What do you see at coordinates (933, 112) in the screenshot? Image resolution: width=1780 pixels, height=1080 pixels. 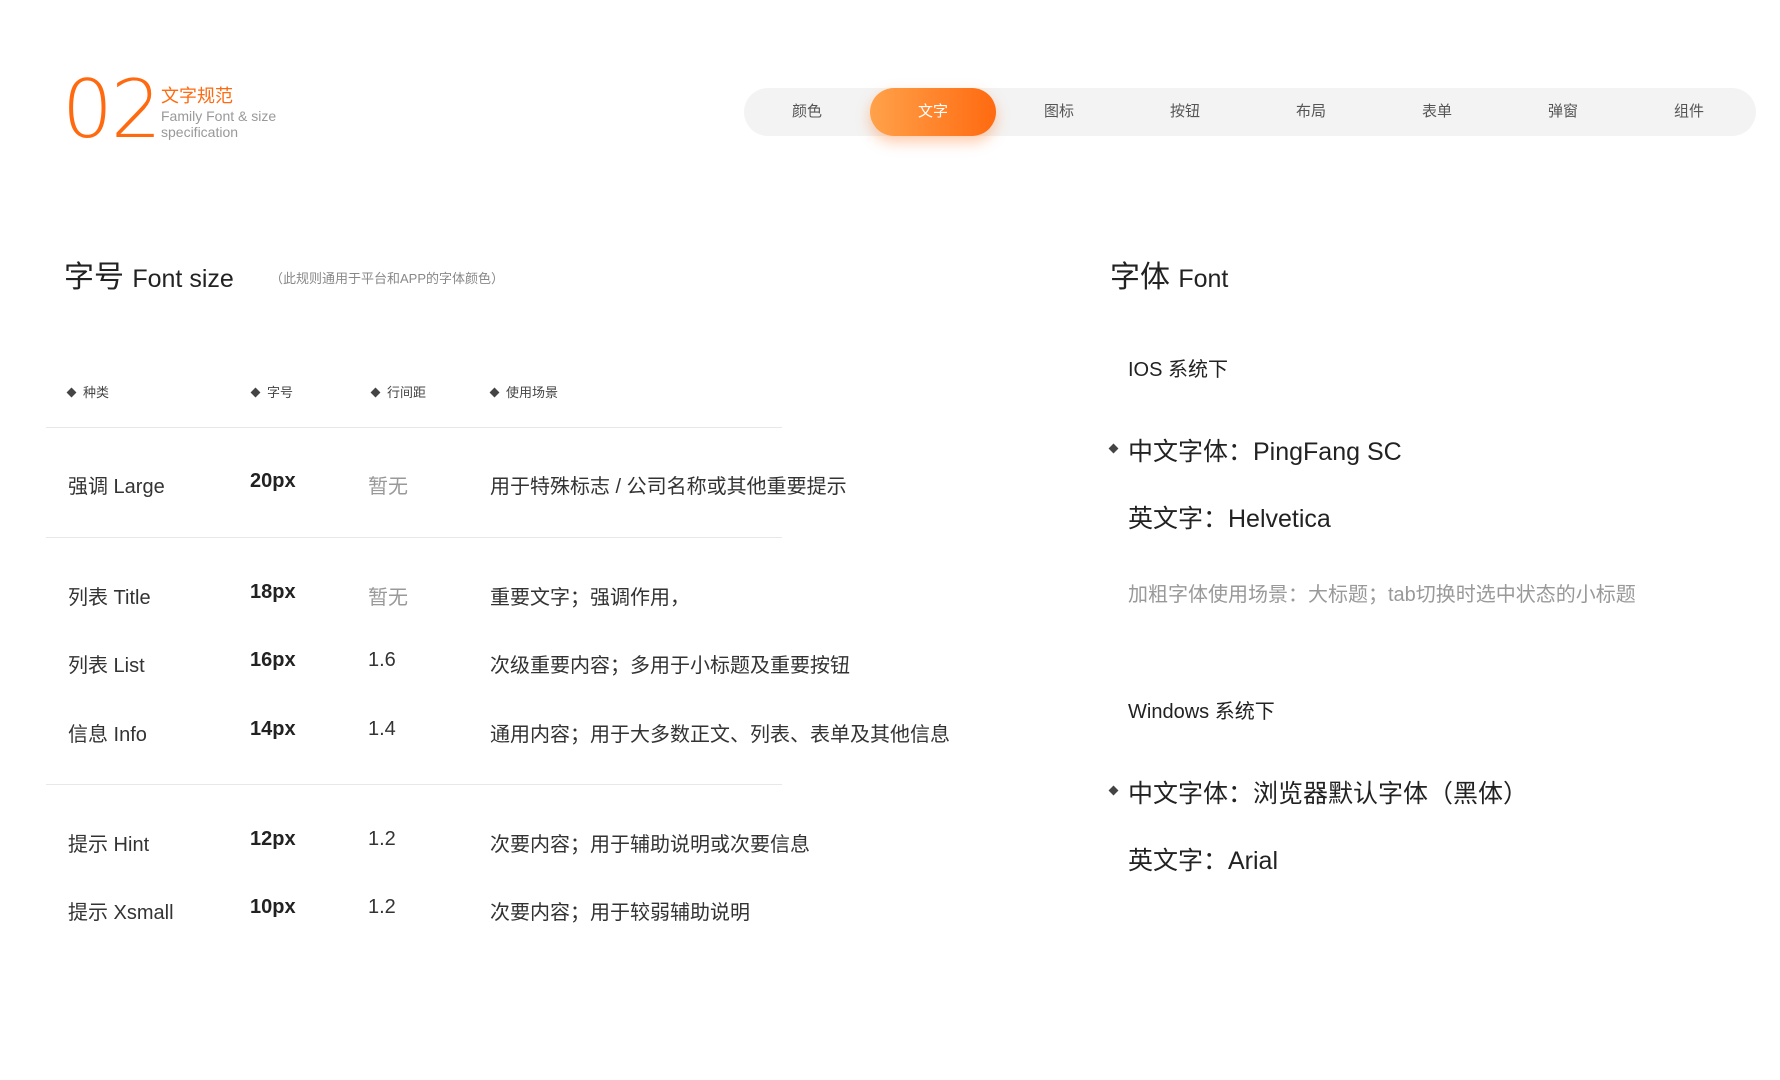 I see `tab-text: 文字` at bounding box center [933, 112].